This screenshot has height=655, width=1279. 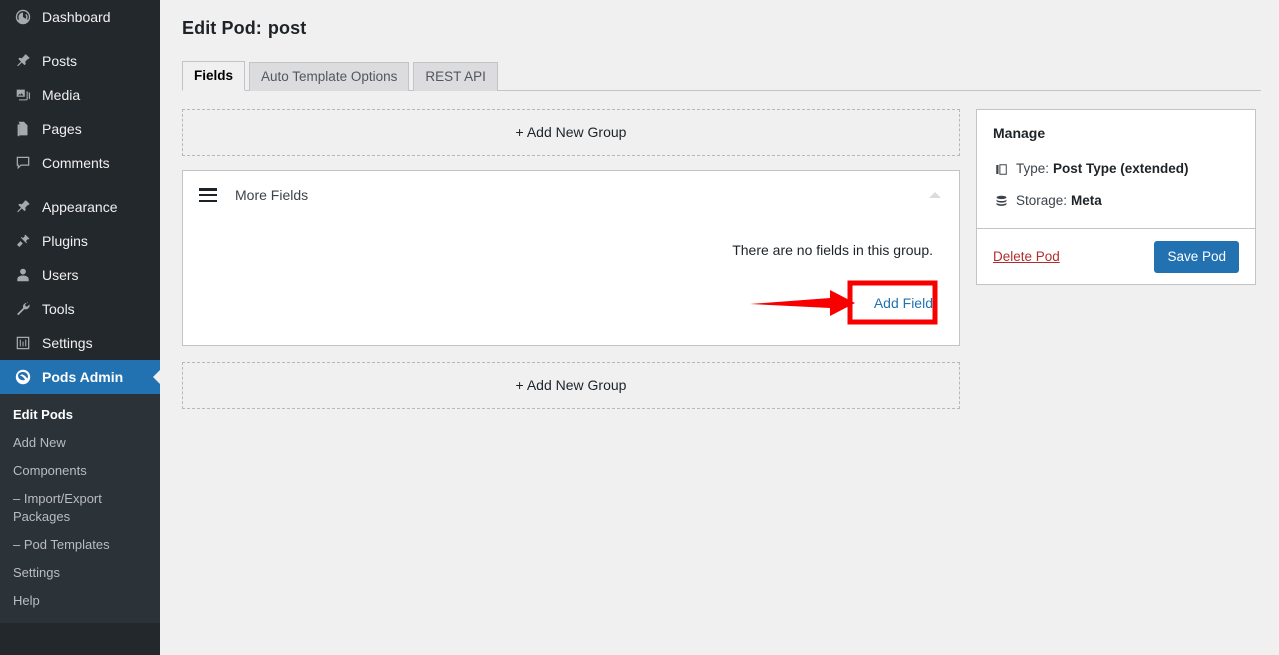 I want to click on tab-bar: Fields Auto Template Options REST API, so click(x=721, y=76).